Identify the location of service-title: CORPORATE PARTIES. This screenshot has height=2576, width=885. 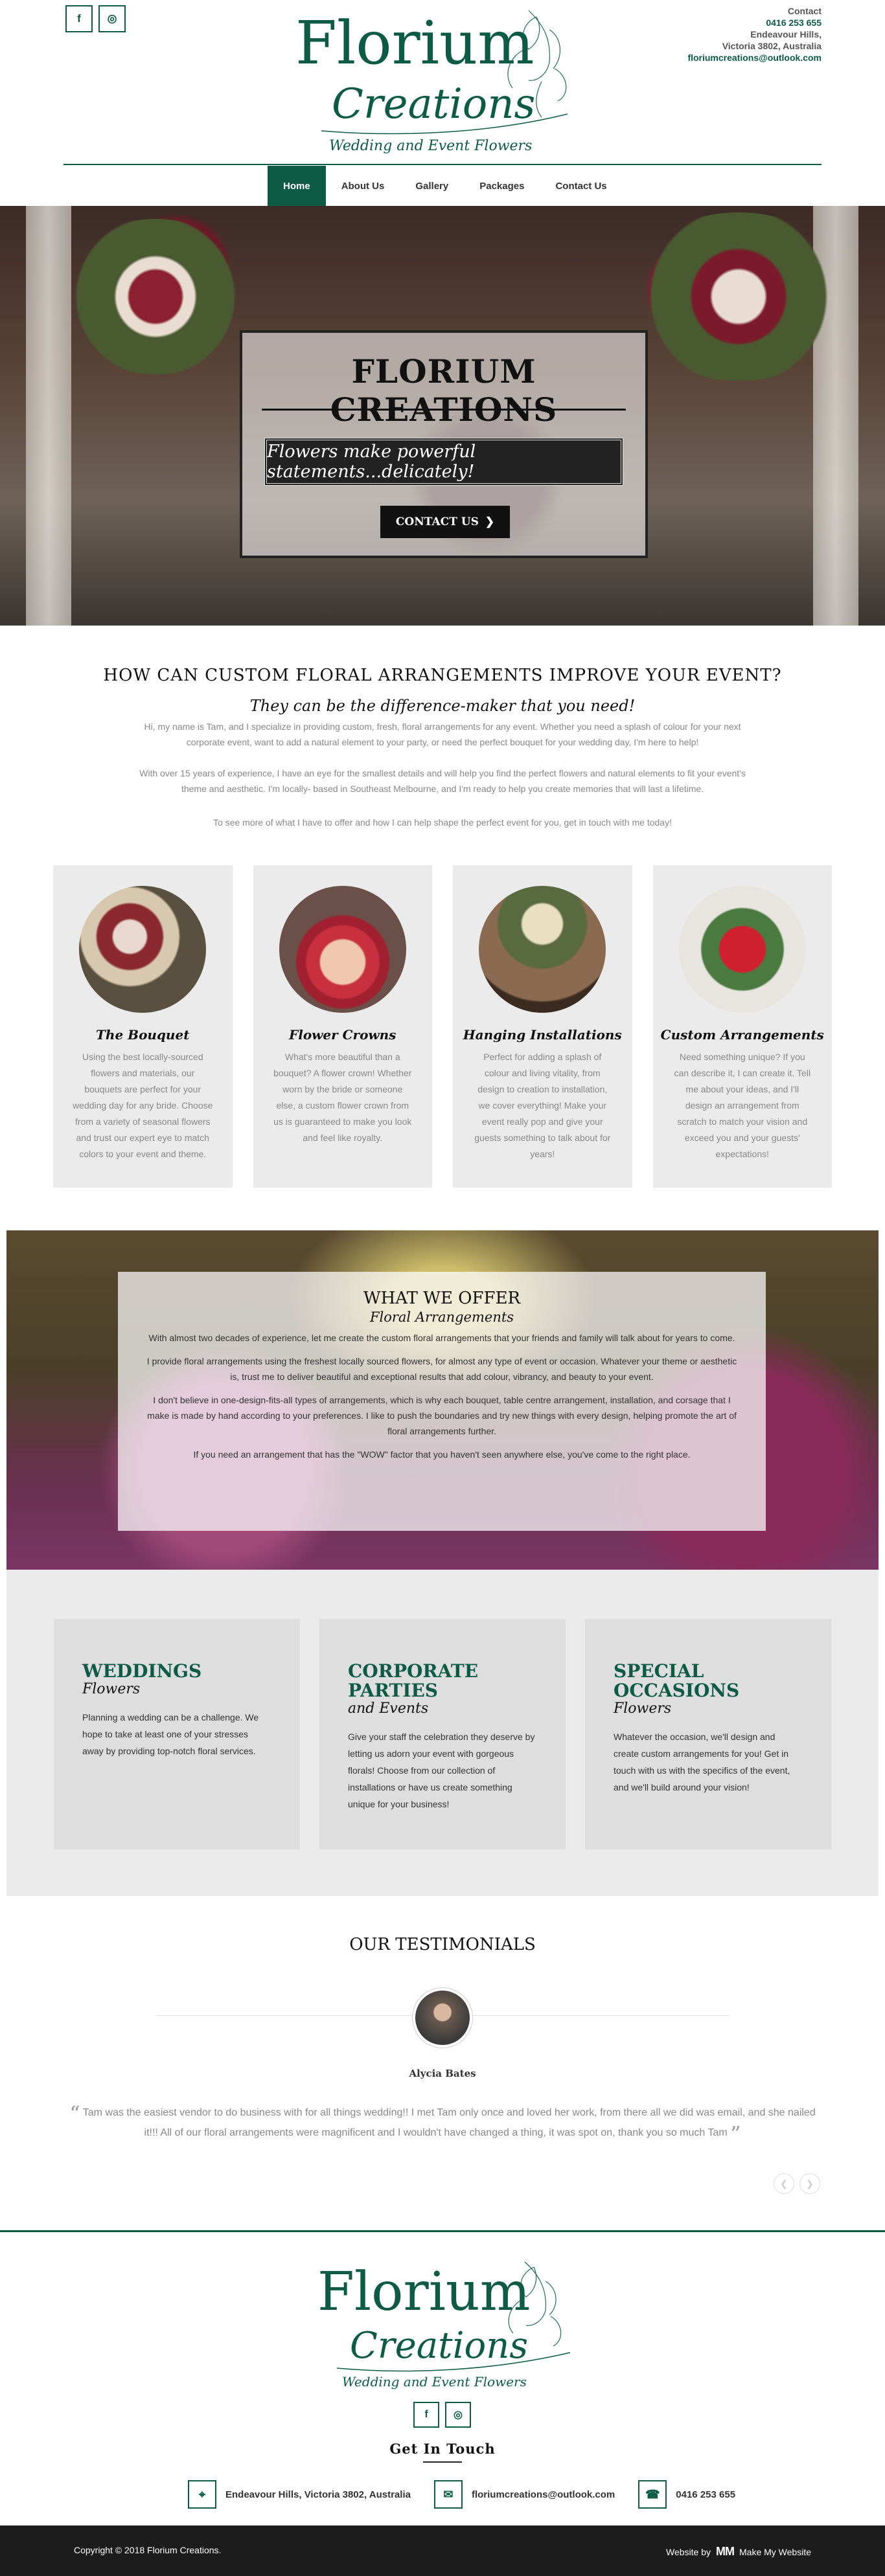
(413, 1681).